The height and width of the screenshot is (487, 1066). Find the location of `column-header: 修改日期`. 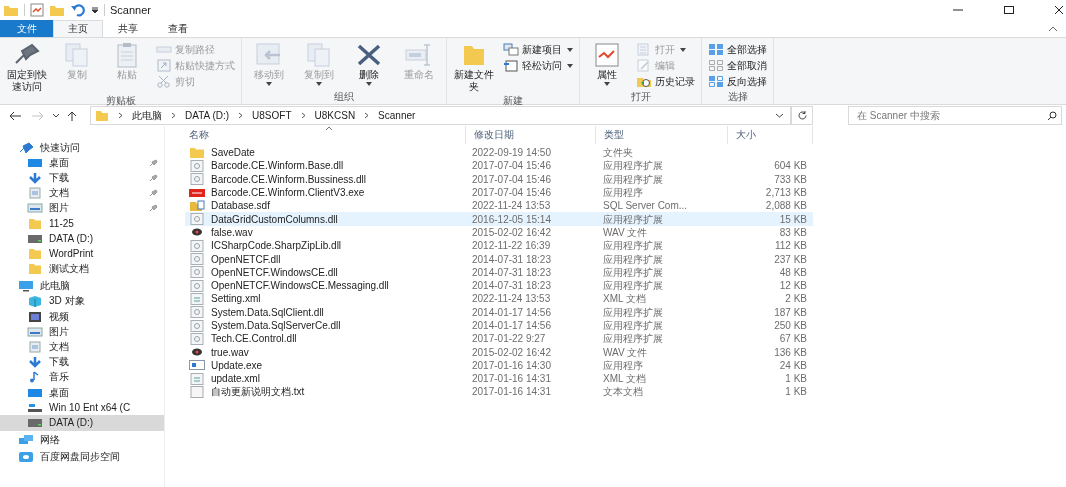

column-header: 修改日期 is located at coordinates (530, 135).